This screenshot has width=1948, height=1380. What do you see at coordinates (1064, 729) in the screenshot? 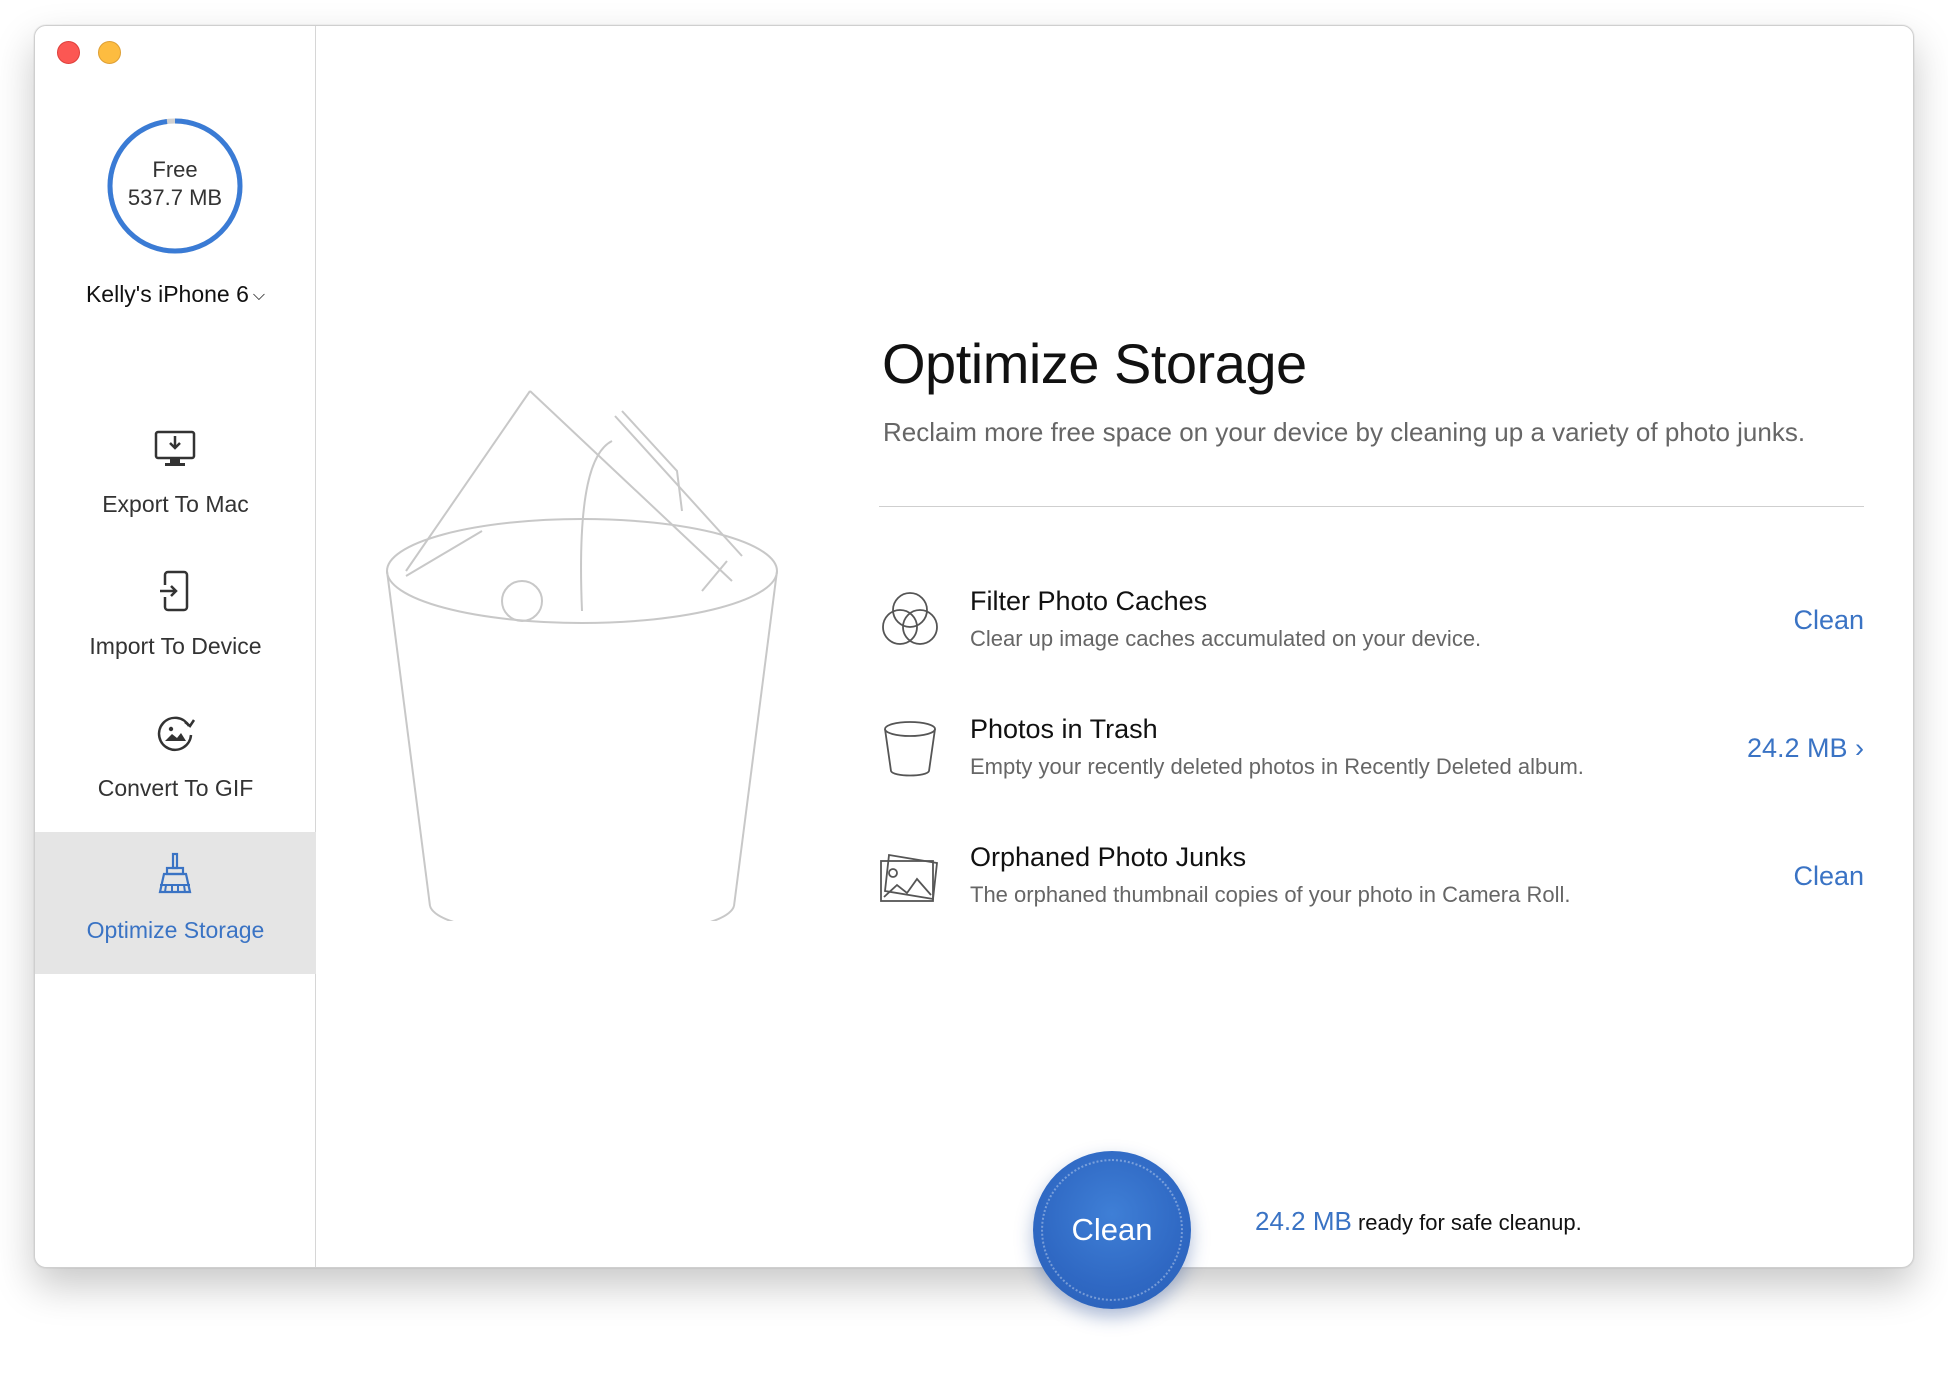
I see `item-title: Photos in Trash` at bounding box center [1064, 729].